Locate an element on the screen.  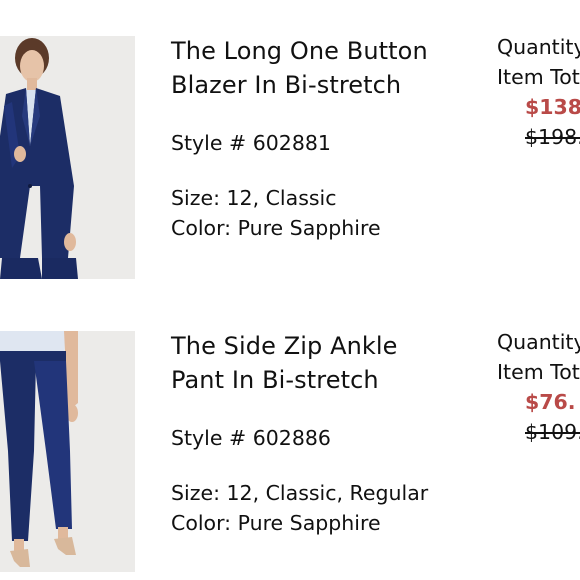
pant-photo-illustration is located at coordinates (67, 451).